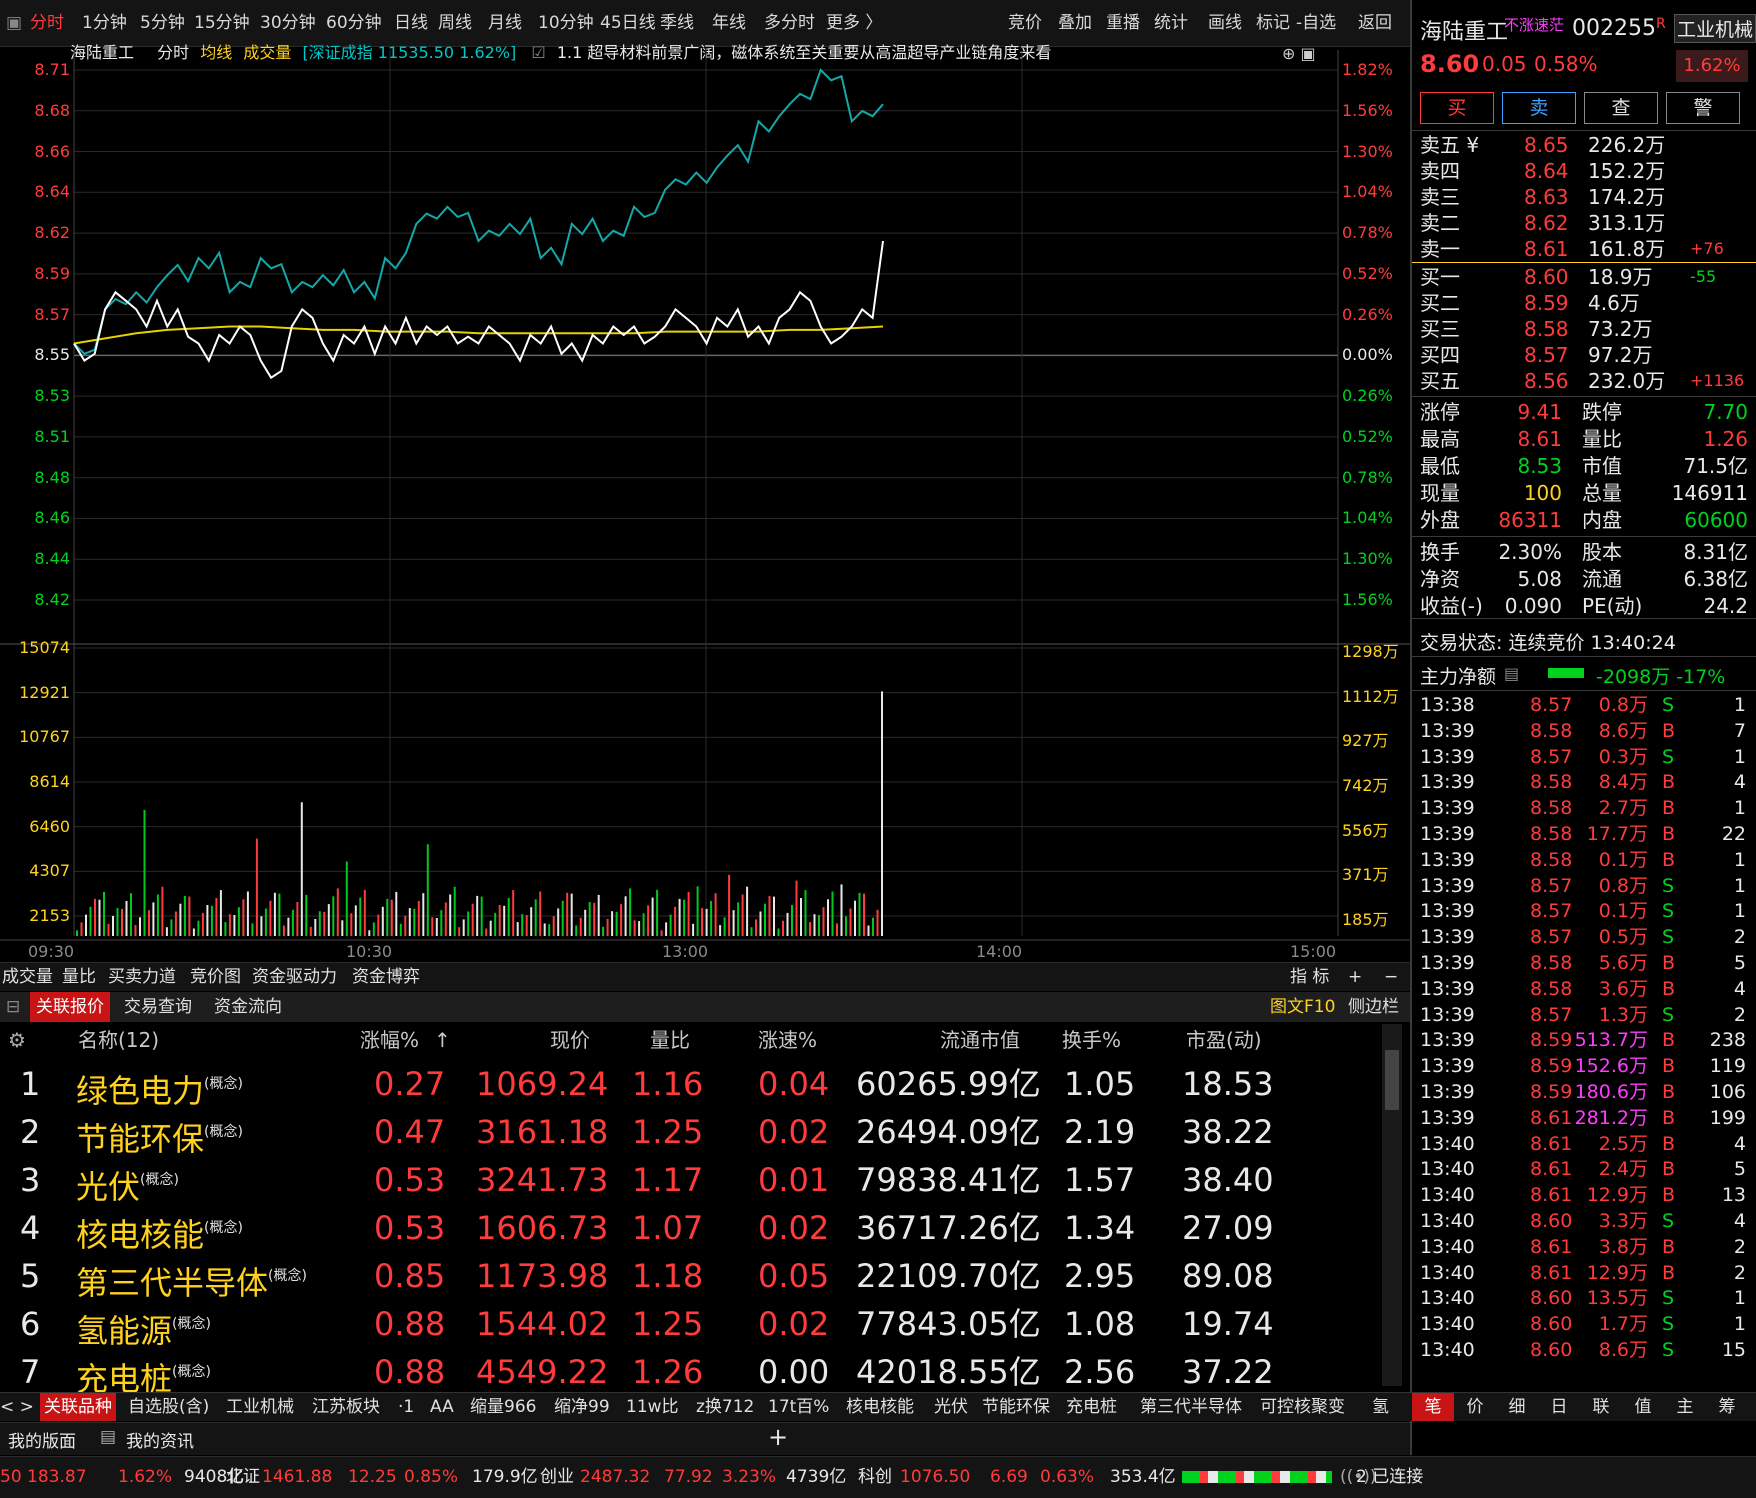 This screenshot has height=1498, width=1756. I want to click on tag-item: 自选股(含), so click(168, 1407).